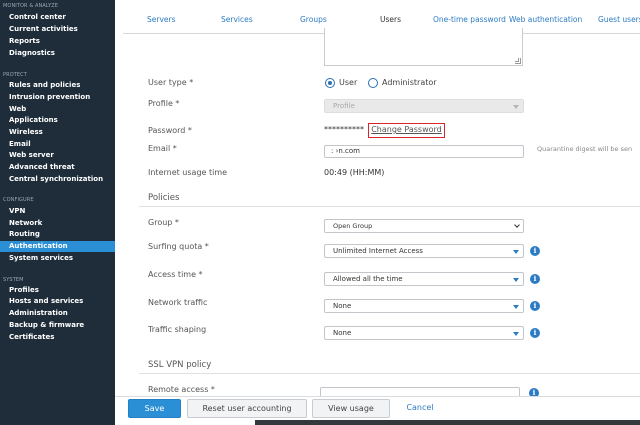 This screenshot has height=425, width=640. I want to click on internet-usage-label: Internet usage time, so click(188, 172).